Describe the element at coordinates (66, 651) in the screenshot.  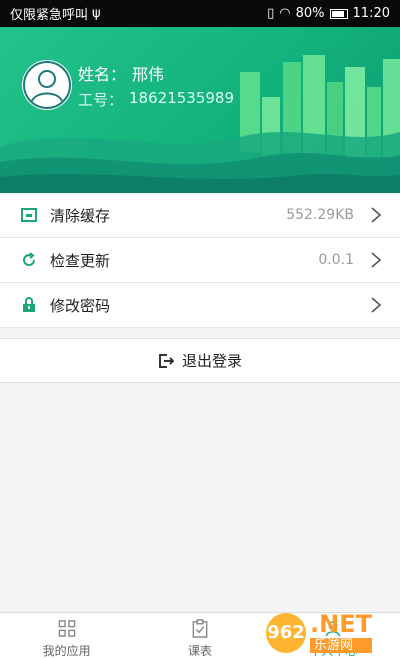
I see `tab-label: 我的应用` at that location.